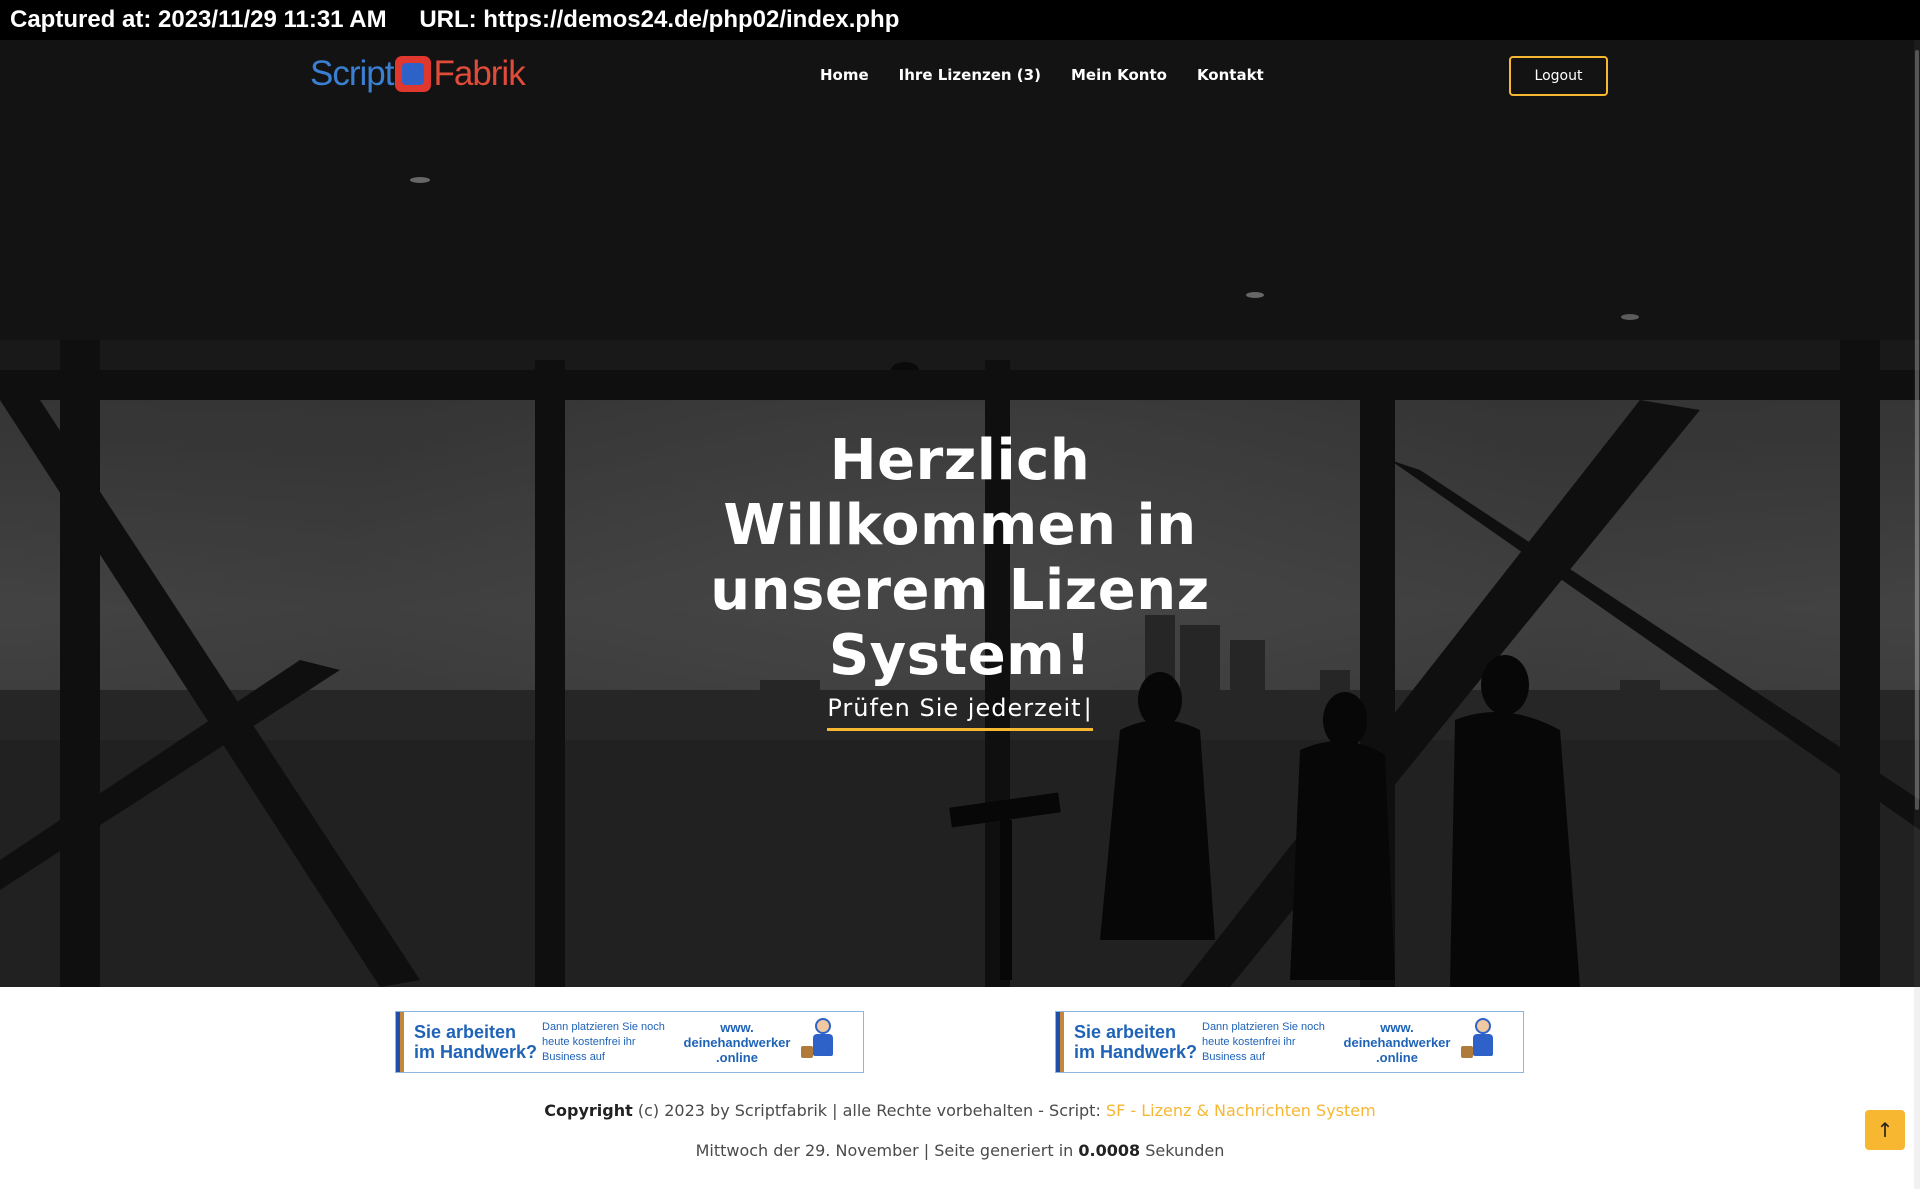 This screenshot has height=1189, width=1920. Describe the element at coordinates (1917, 1088) in the screenshot. I see `scrollbar-track` at that location.